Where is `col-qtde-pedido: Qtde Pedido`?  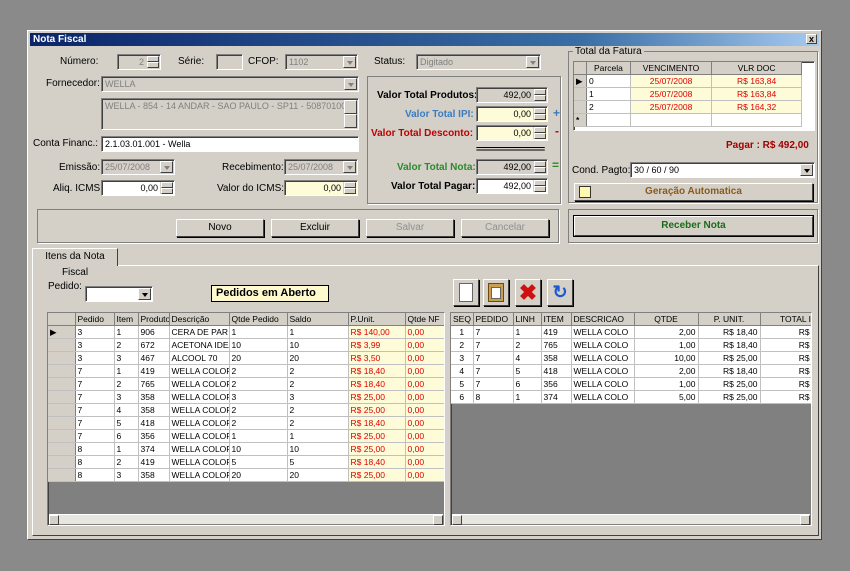
col-qtde-pedido: Qtde Pedido is located at coordinates (258, 319).